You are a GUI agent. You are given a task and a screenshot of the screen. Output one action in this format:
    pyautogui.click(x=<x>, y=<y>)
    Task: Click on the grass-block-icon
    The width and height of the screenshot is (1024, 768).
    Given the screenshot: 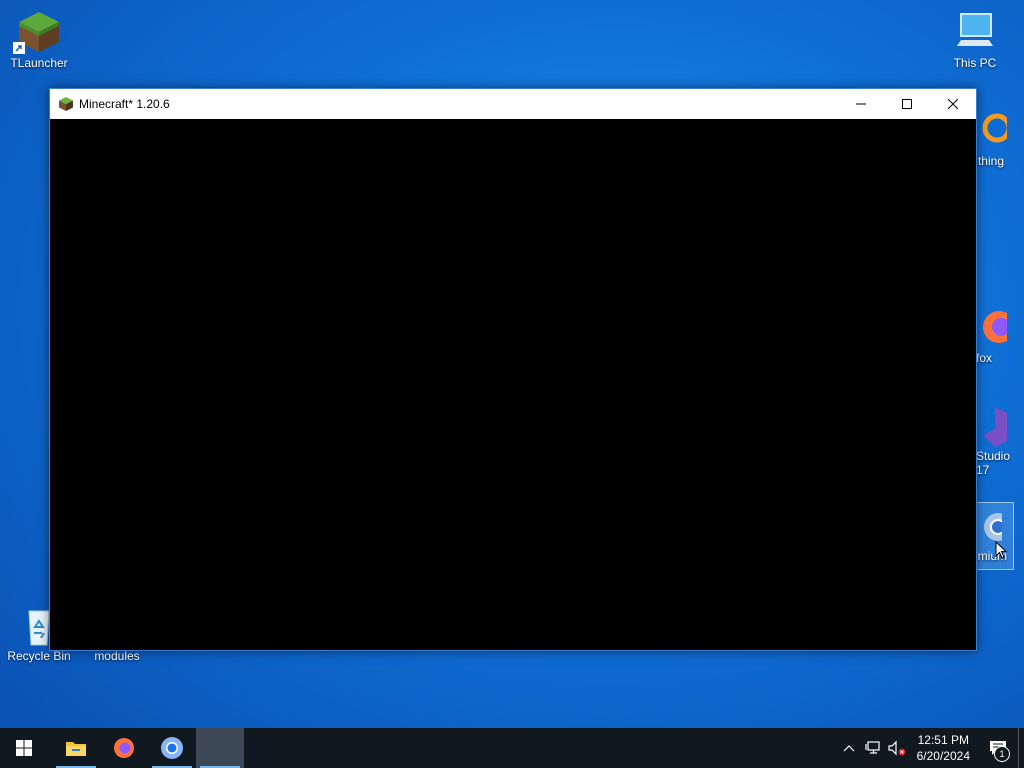 What is the action you would take?
    pyautogui.click(x=37, y=32)
    